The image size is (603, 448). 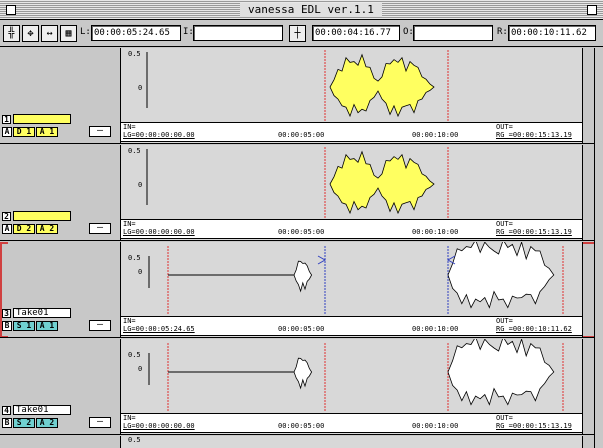 What do you see at coordinates (238, 33) in the screenshot?
I see `i-timecode-field` at bounding box center [238, 33].